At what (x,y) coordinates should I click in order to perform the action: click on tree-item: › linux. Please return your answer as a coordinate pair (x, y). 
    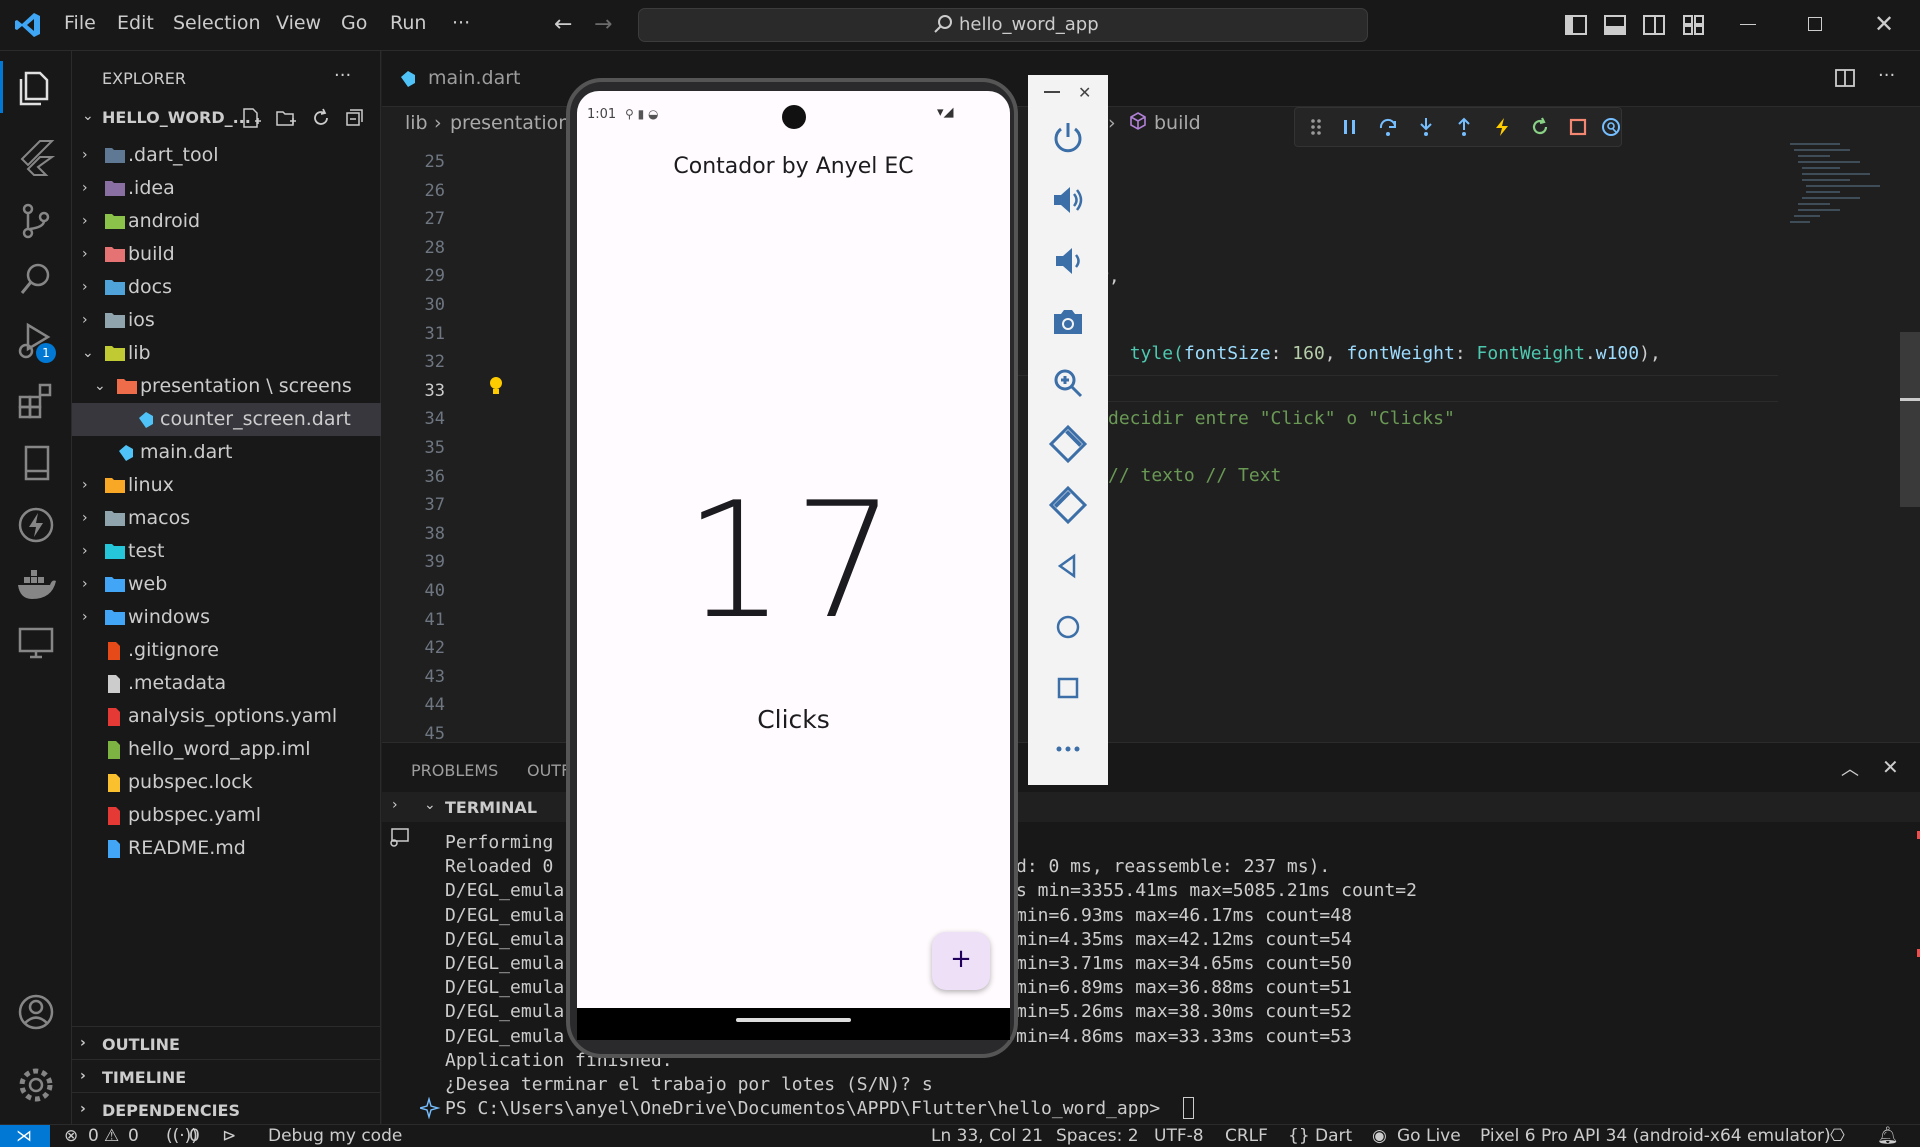
    Looking at the image, I should click on (226, 485).